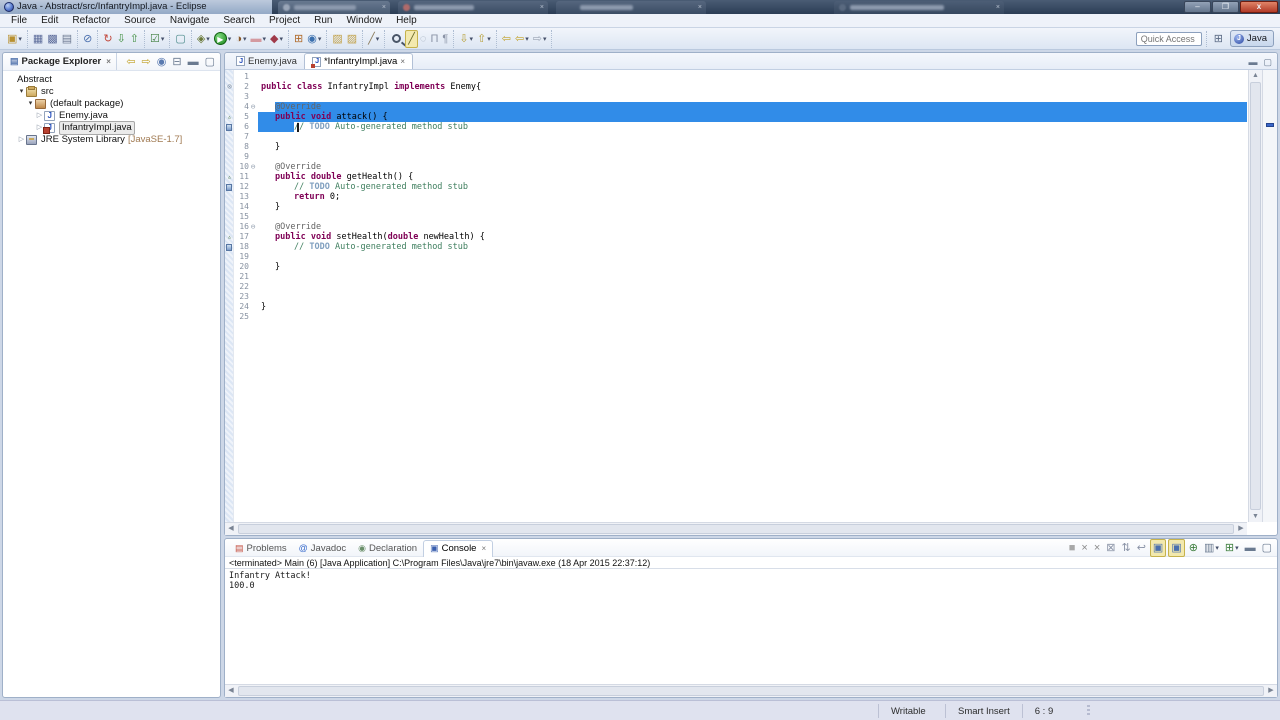  Describe the element at coordinates (364, 20) in the screenshot. I see `menu-window: Window` at that location.